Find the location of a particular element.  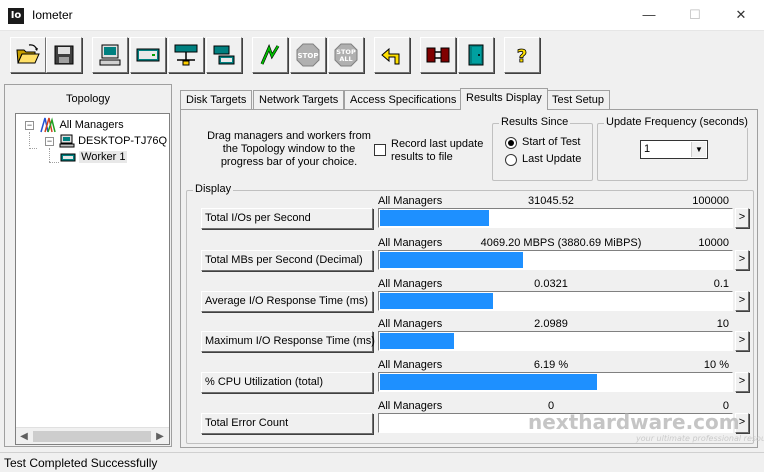

total-mbs-source: All Managers is located at coordinates (410, 243).